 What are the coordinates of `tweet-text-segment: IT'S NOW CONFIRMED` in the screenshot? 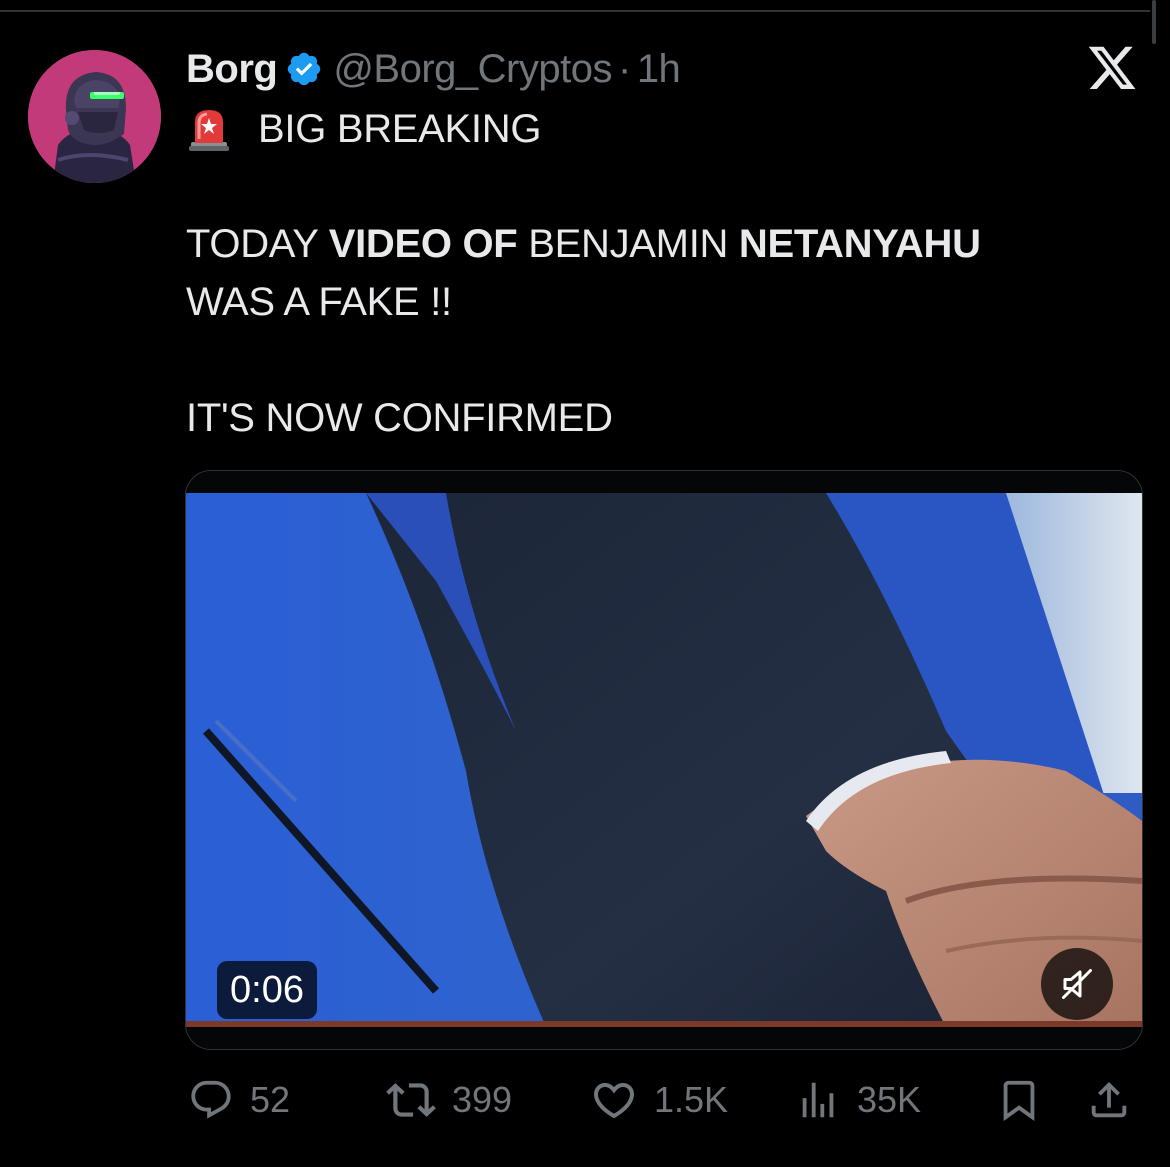 It's located at (399, 418).